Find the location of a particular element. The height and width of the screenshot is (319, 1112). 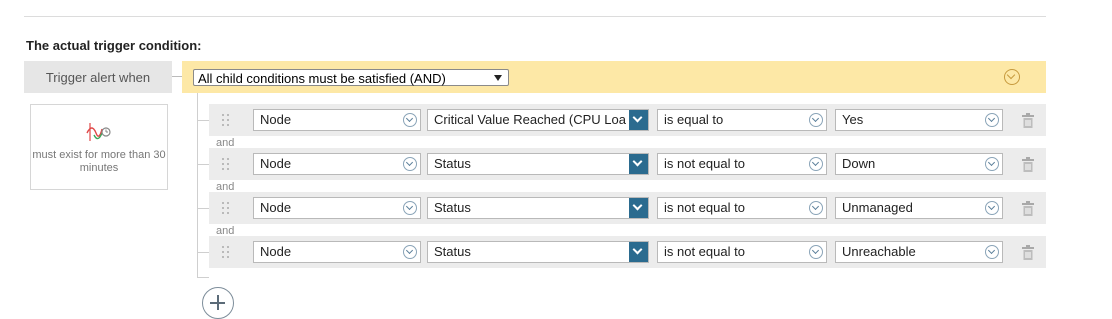

section-title: The actual trigger condition: is located at coordinates (114, 45).